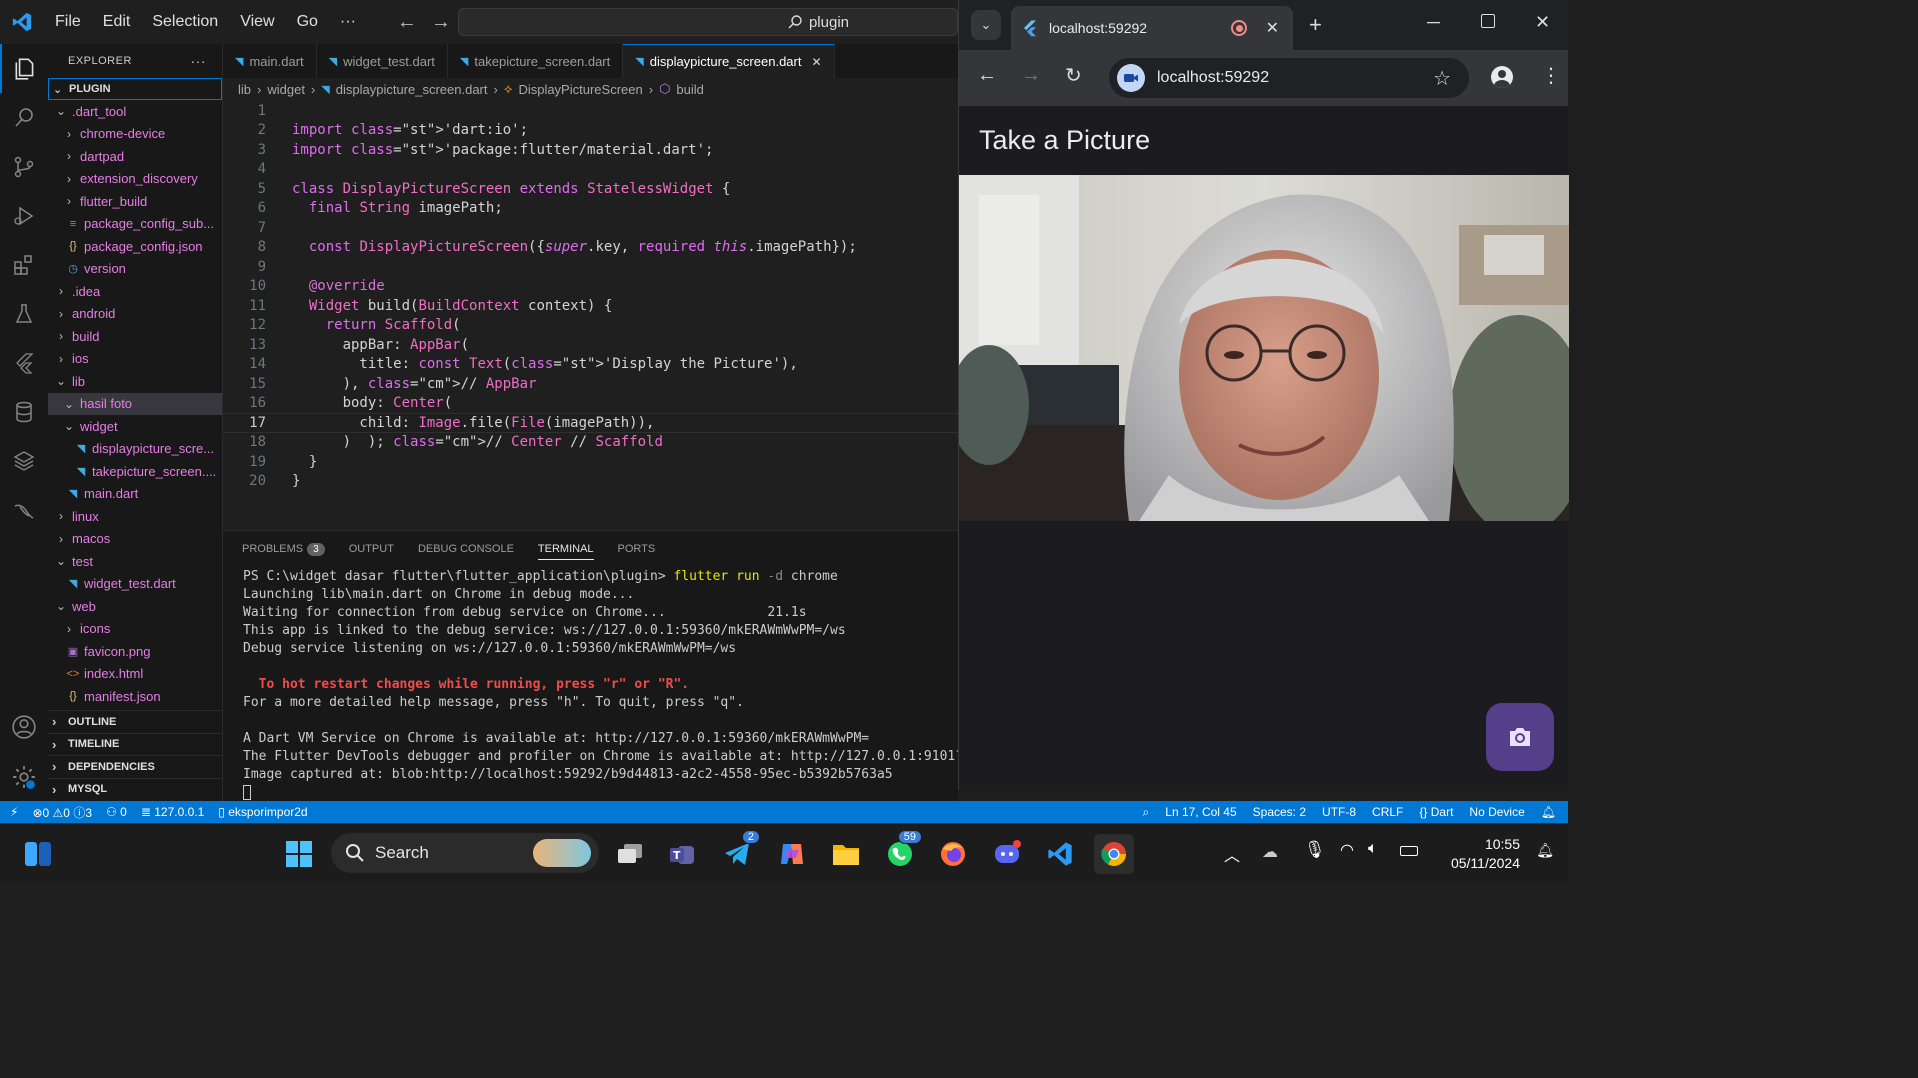 The image size is (1918, 1078). Describe the element at coordinates (24, 313) in the screenshot. I see `testing-icon` at that location.